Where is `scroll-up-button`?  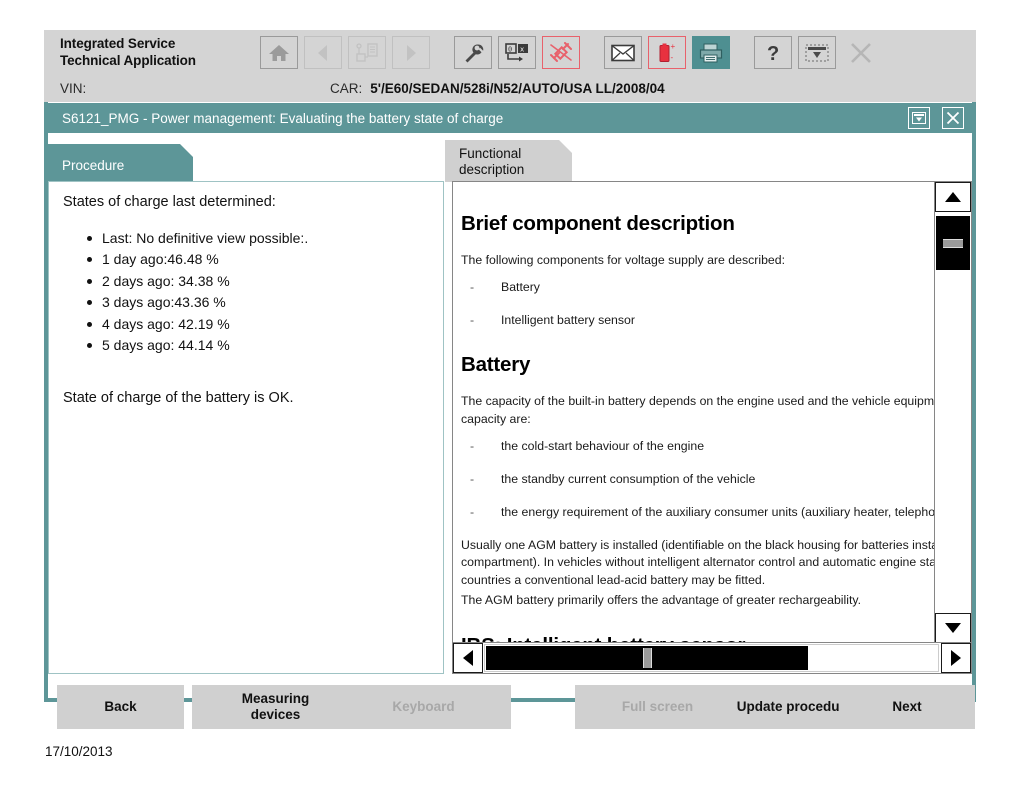 scroll-up-button is located at coordinates (953, 197).